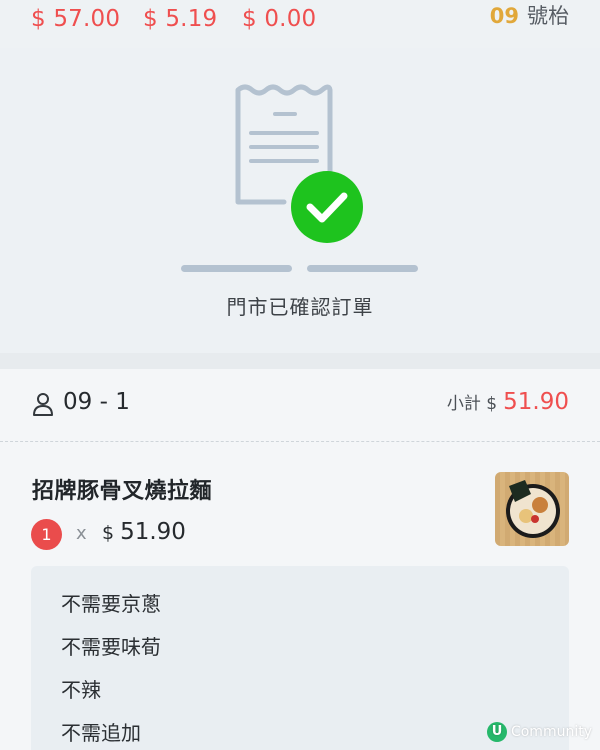 Image resolution: width=600 pixels, height=750 pixels. What do you see at coordinates (279, 19) in the screenshot?
I see `discount-amount: $ 0.00` at bounding box center [279, 19].